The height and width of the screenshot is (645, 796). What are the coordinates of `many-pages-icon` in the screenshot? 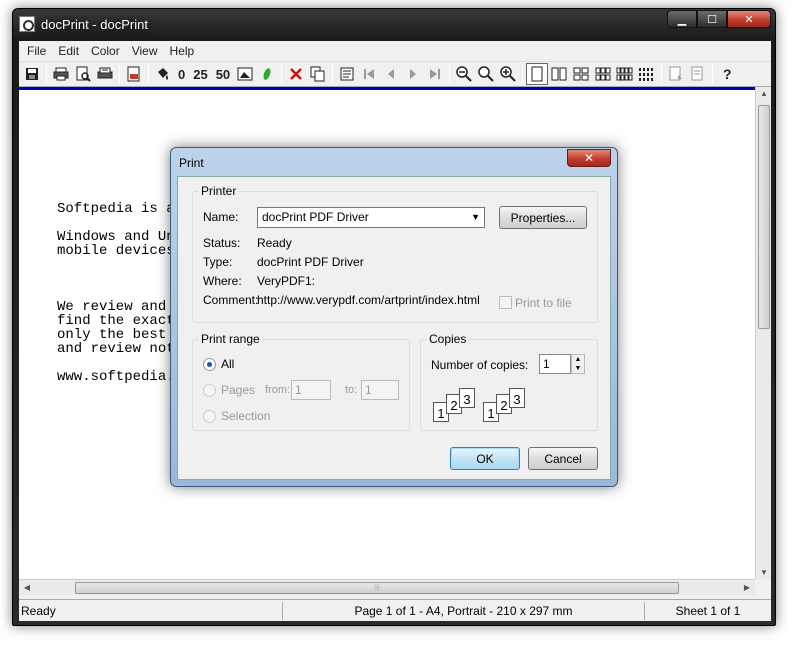 It's located at (647, 74).